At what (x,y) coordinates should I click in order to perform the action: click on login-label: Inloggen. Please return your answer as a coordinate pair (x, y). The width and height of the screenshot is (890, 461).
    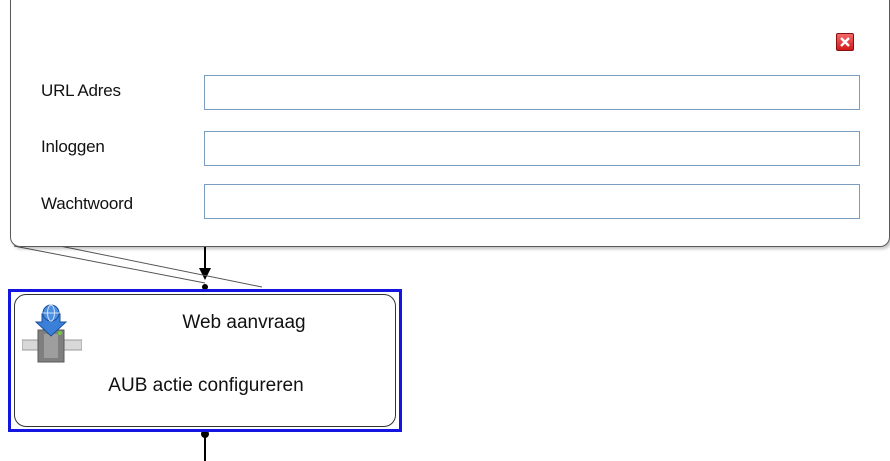
    Looking at the image, I should click on (73, 146).